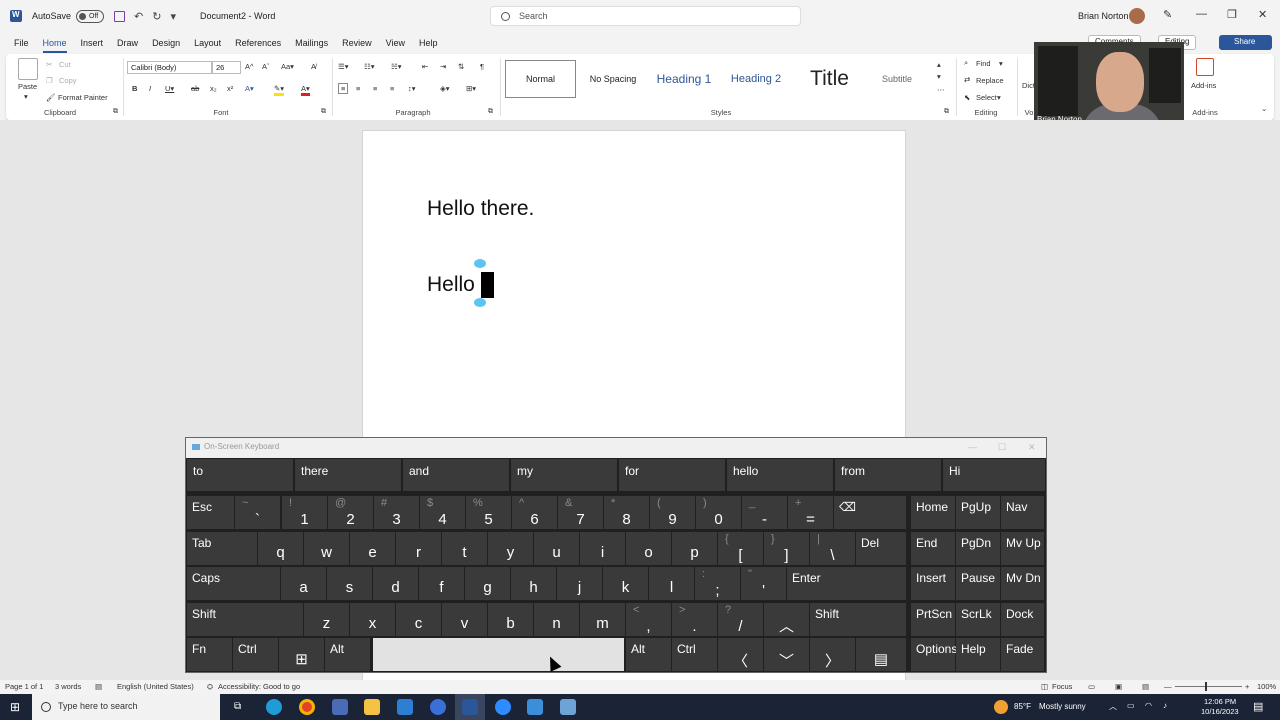 The width and height of the screenshot is (1280, 720). What do you see at coordinates (372, 548) in the screenshot?
I see `osk-key: e` at bounding box center [372, 548].